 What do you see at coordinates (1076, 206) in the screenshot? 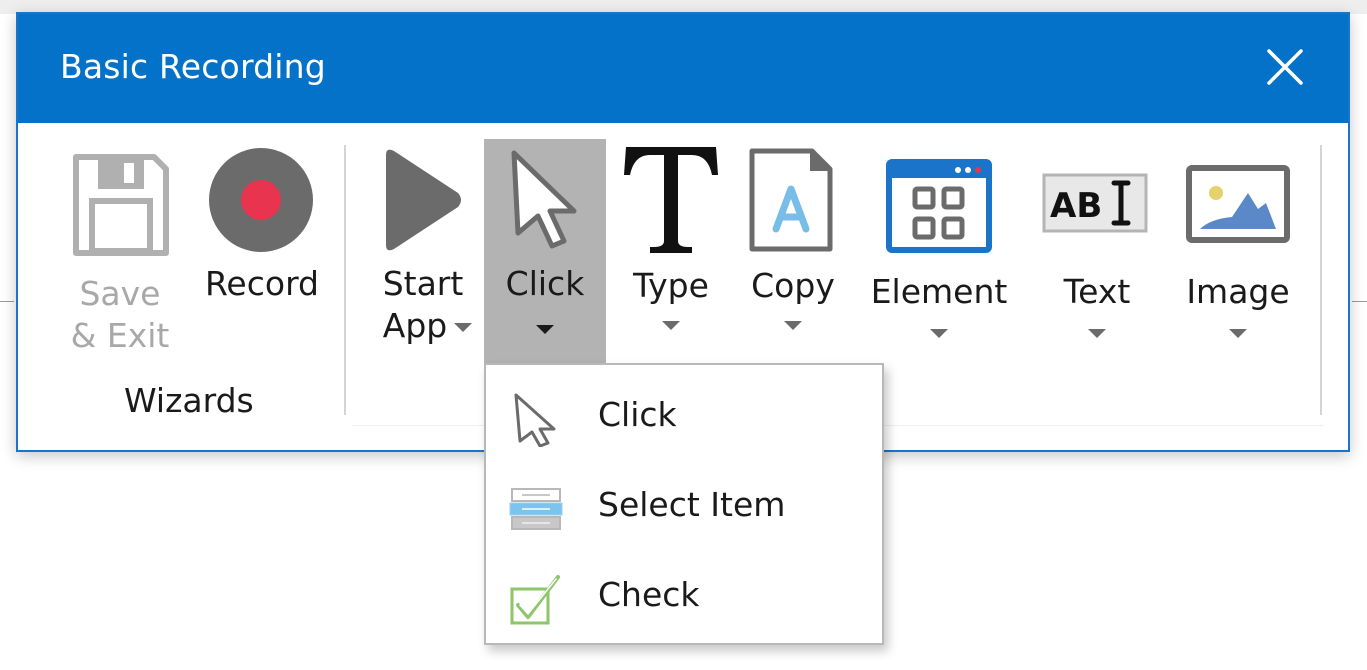
I see `svg-text: AB` at bounding box center [1076, 206].